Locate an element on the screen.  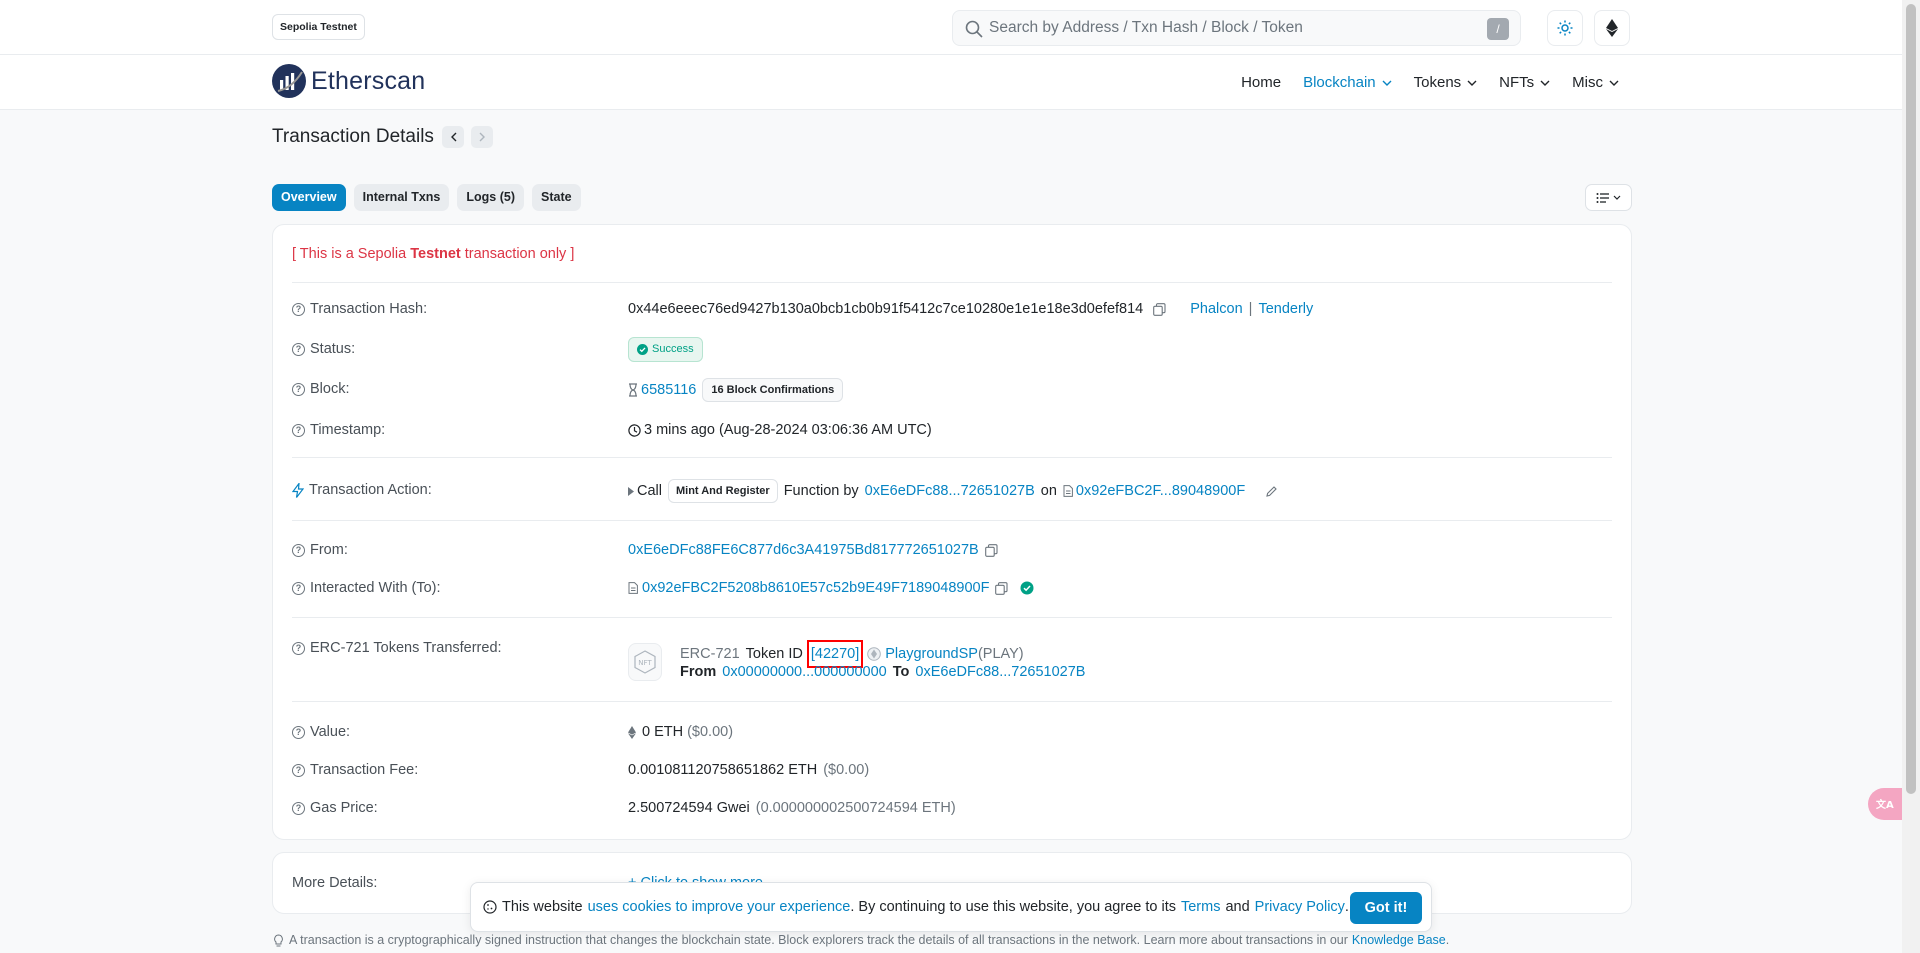
caret-right-icon is located at coordinates (631, 491).